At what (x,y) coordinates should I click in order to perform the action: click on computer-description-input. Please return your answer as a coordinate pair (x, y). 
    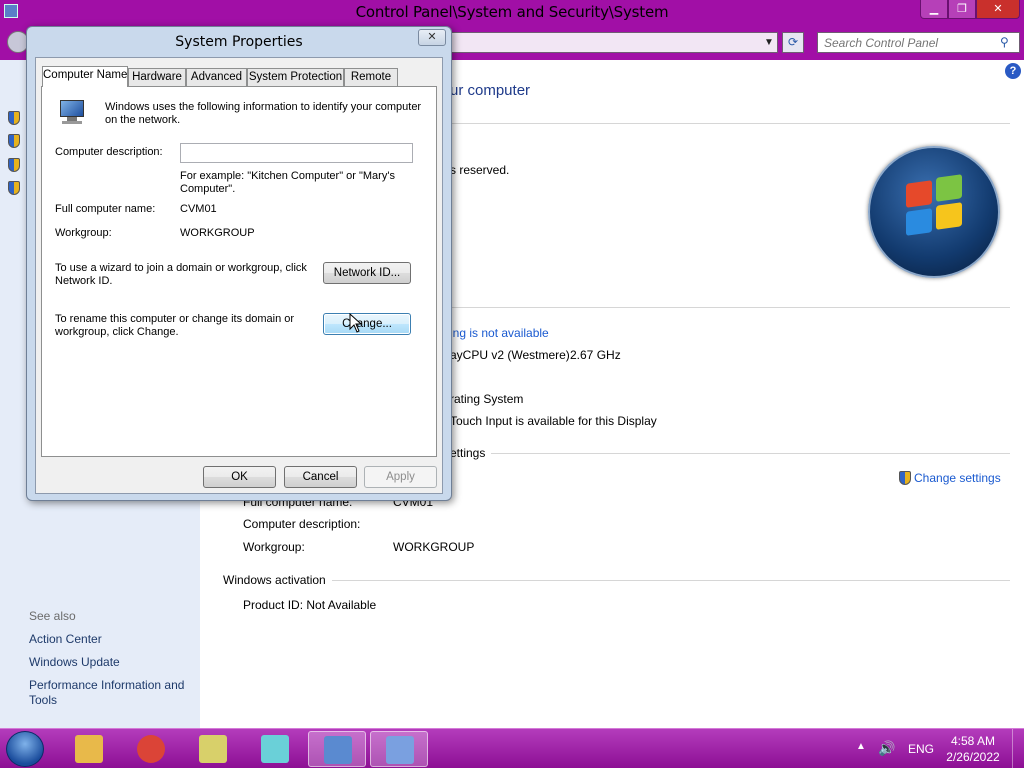
    Looking at the image, I should click on (296, 153).